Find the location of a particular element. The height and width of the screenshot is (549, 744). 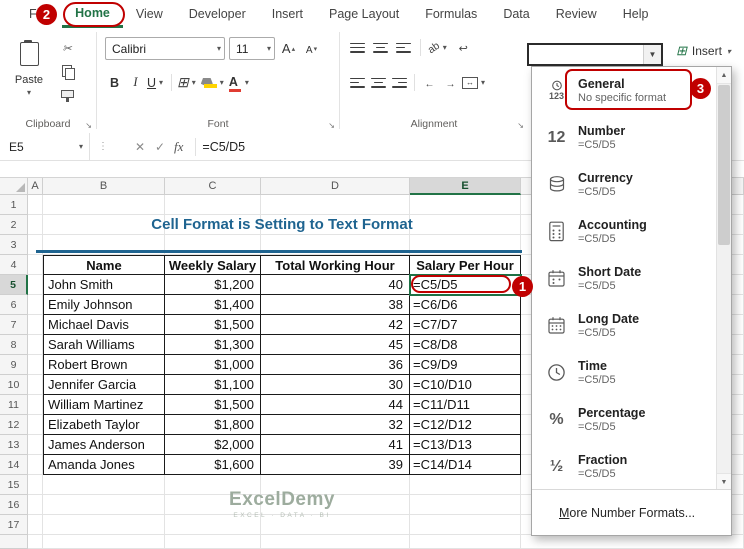

clipboard-dialog-launcher is located at coordinates (88, 125).